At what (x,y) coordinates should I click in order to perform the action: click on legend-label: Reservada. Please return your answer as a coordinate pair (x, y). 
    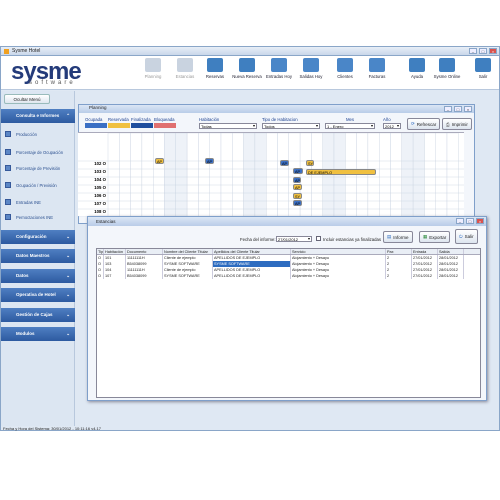
    Looking at the image, I should click on (118, 119).